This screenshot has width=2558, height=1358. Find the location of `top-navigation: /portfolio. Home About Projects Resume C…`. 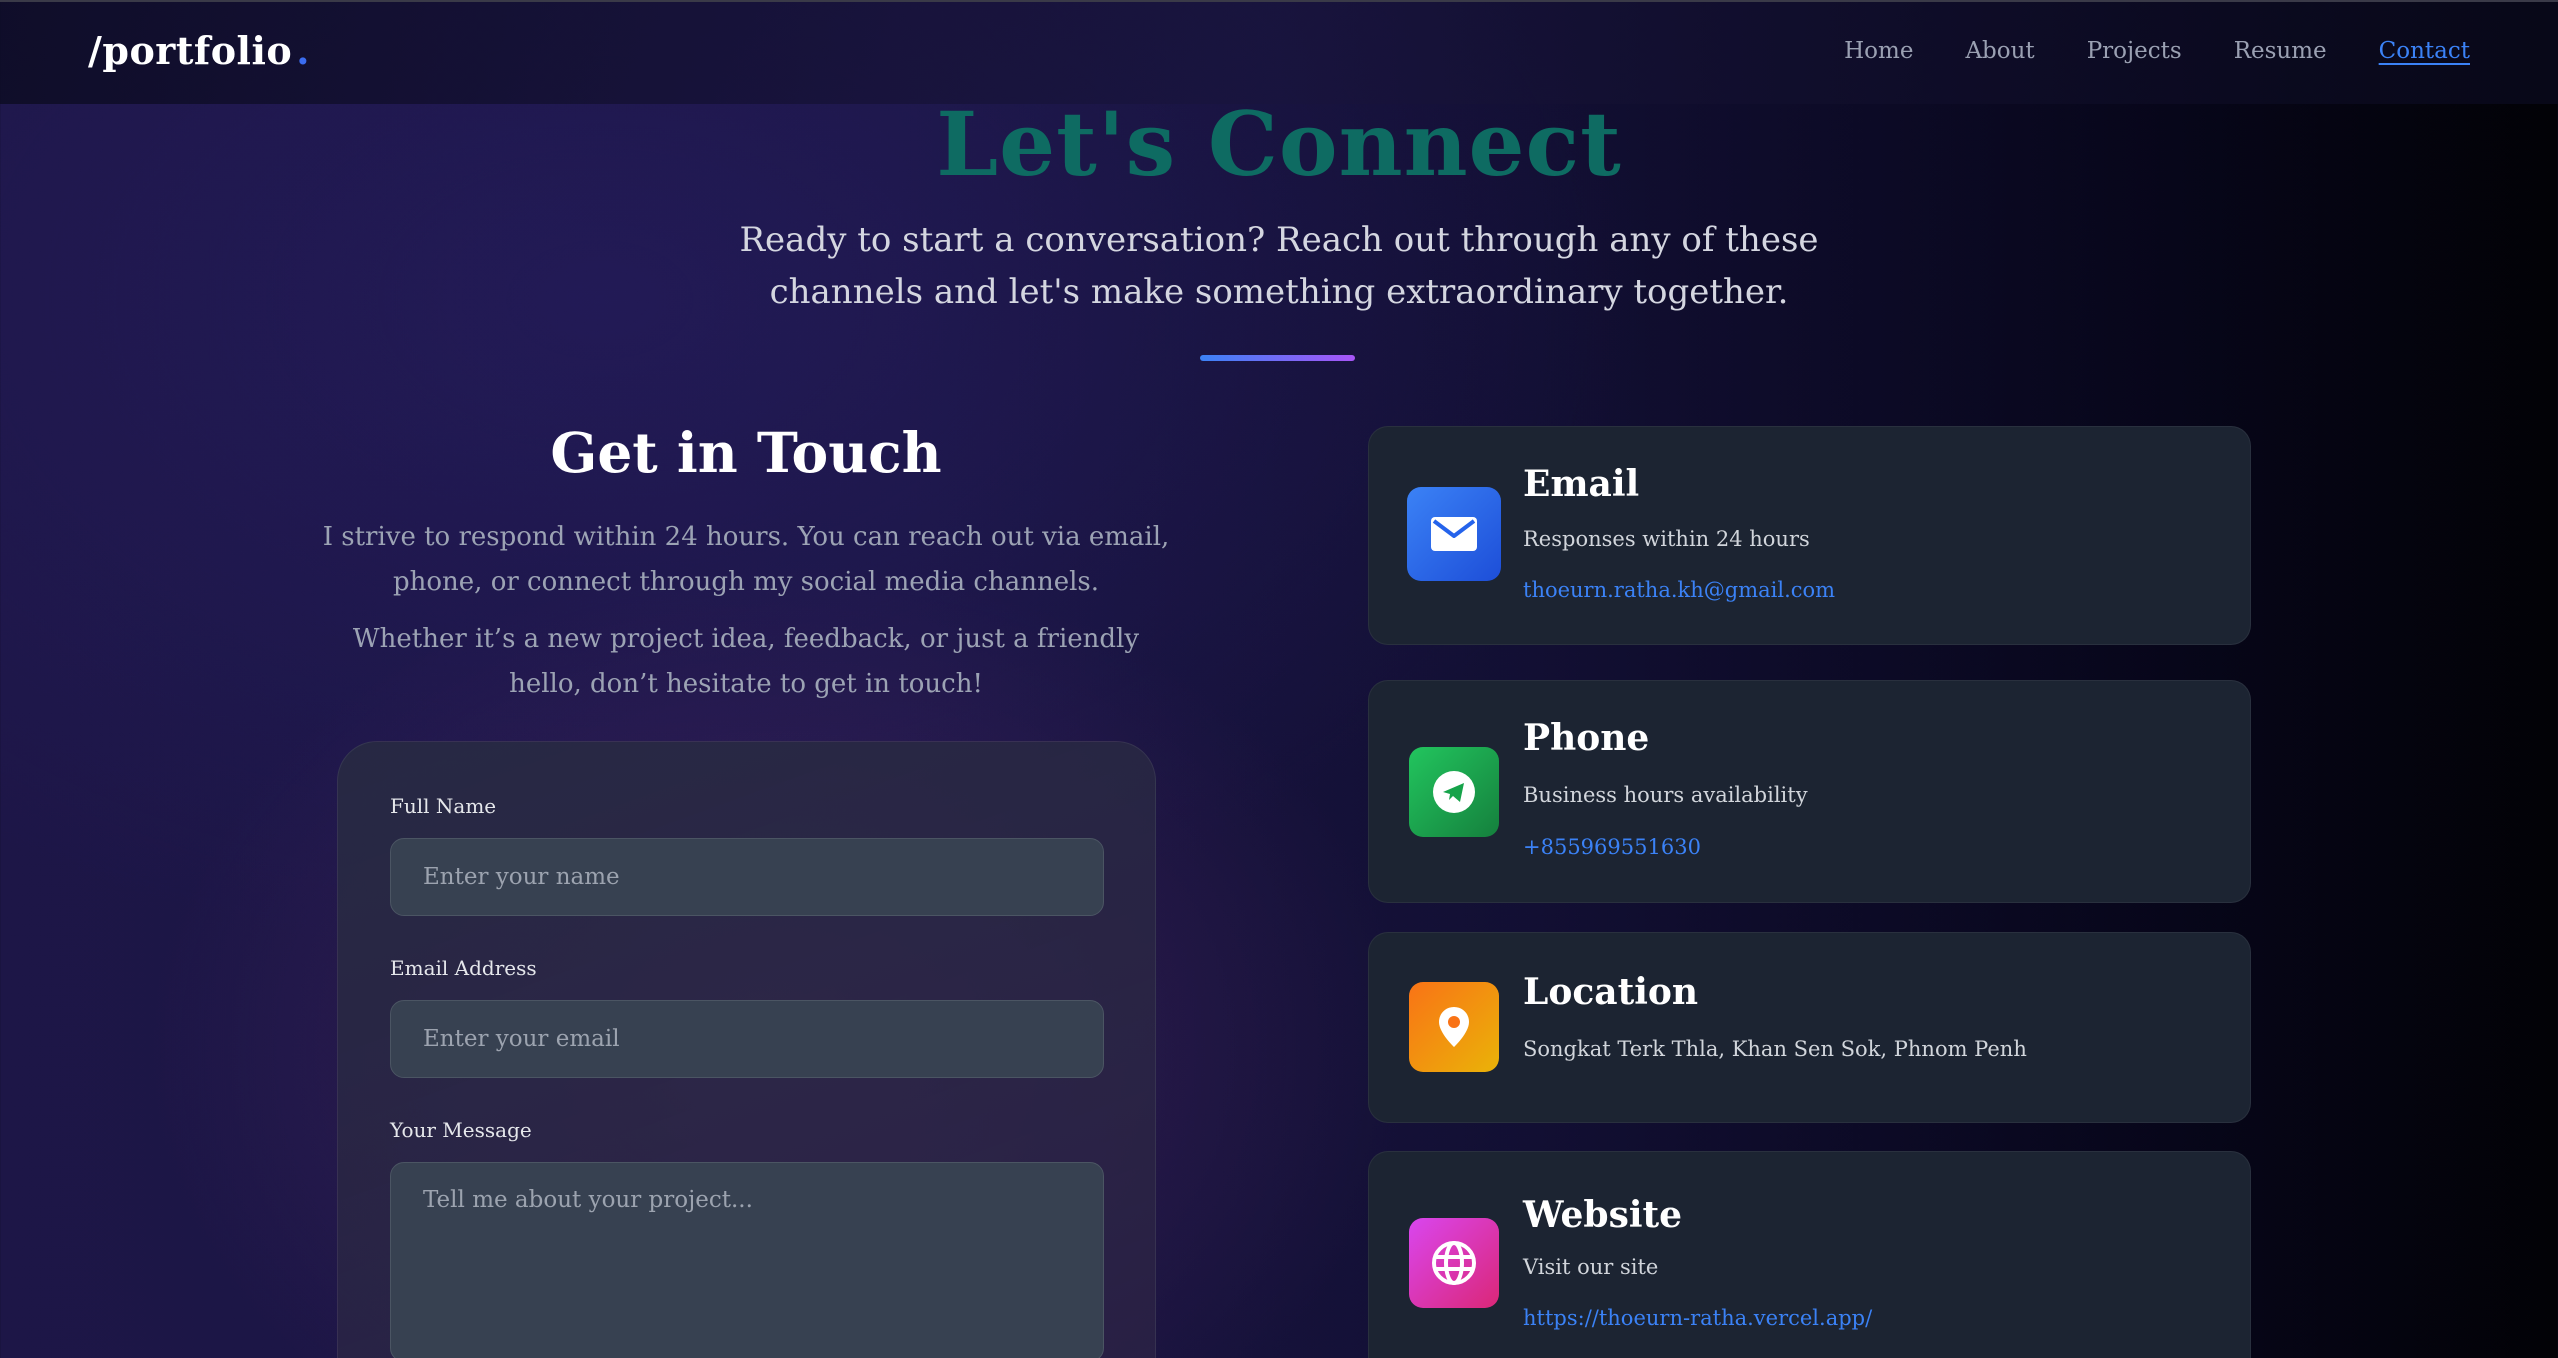

top-navigation: /portfolio. Home About Projects Resume C… is located at coordinates (1279, 53).